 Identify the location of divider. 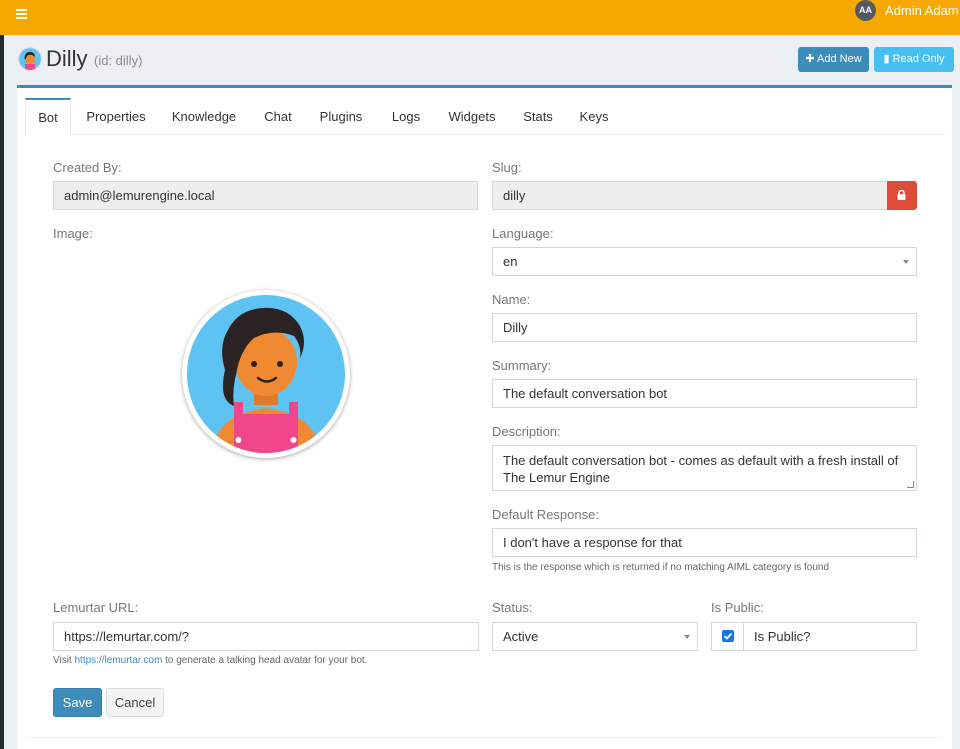
(484, 737).